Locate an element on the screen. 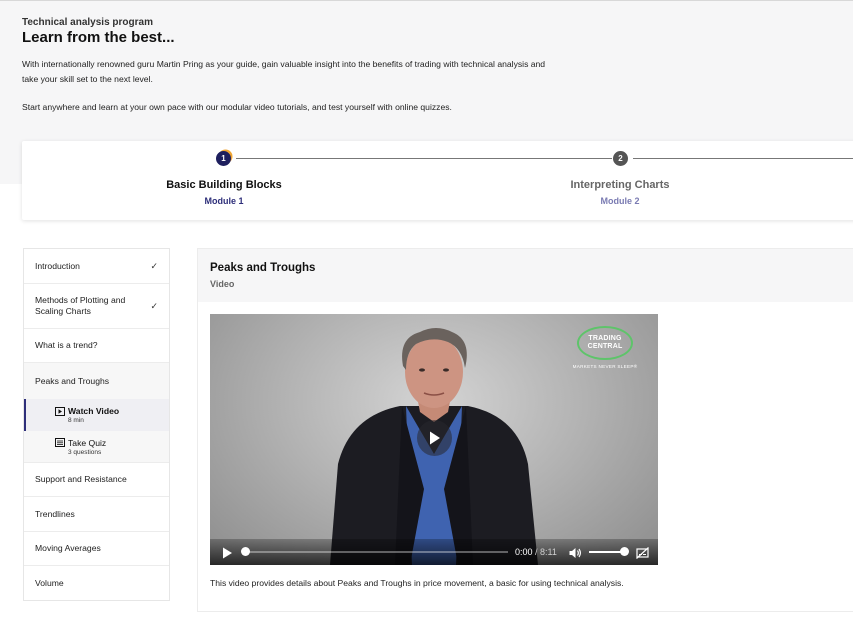  sidebar-item-moving-averages: Moving Averages is located at coordinates (96, 549).